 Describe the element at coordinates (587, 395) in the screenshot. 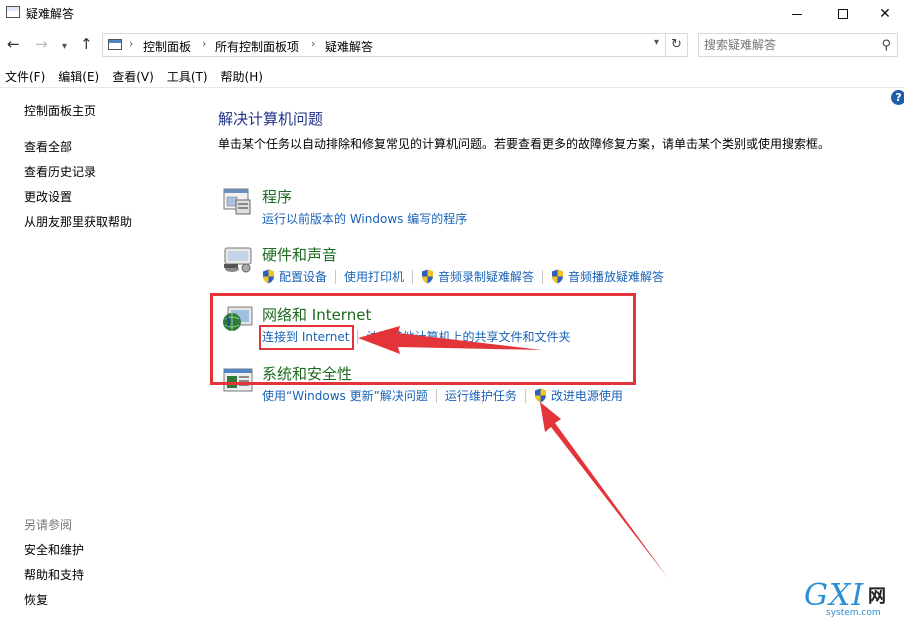

I see `link-improve-power-usage: 改进电源使用` at that location.